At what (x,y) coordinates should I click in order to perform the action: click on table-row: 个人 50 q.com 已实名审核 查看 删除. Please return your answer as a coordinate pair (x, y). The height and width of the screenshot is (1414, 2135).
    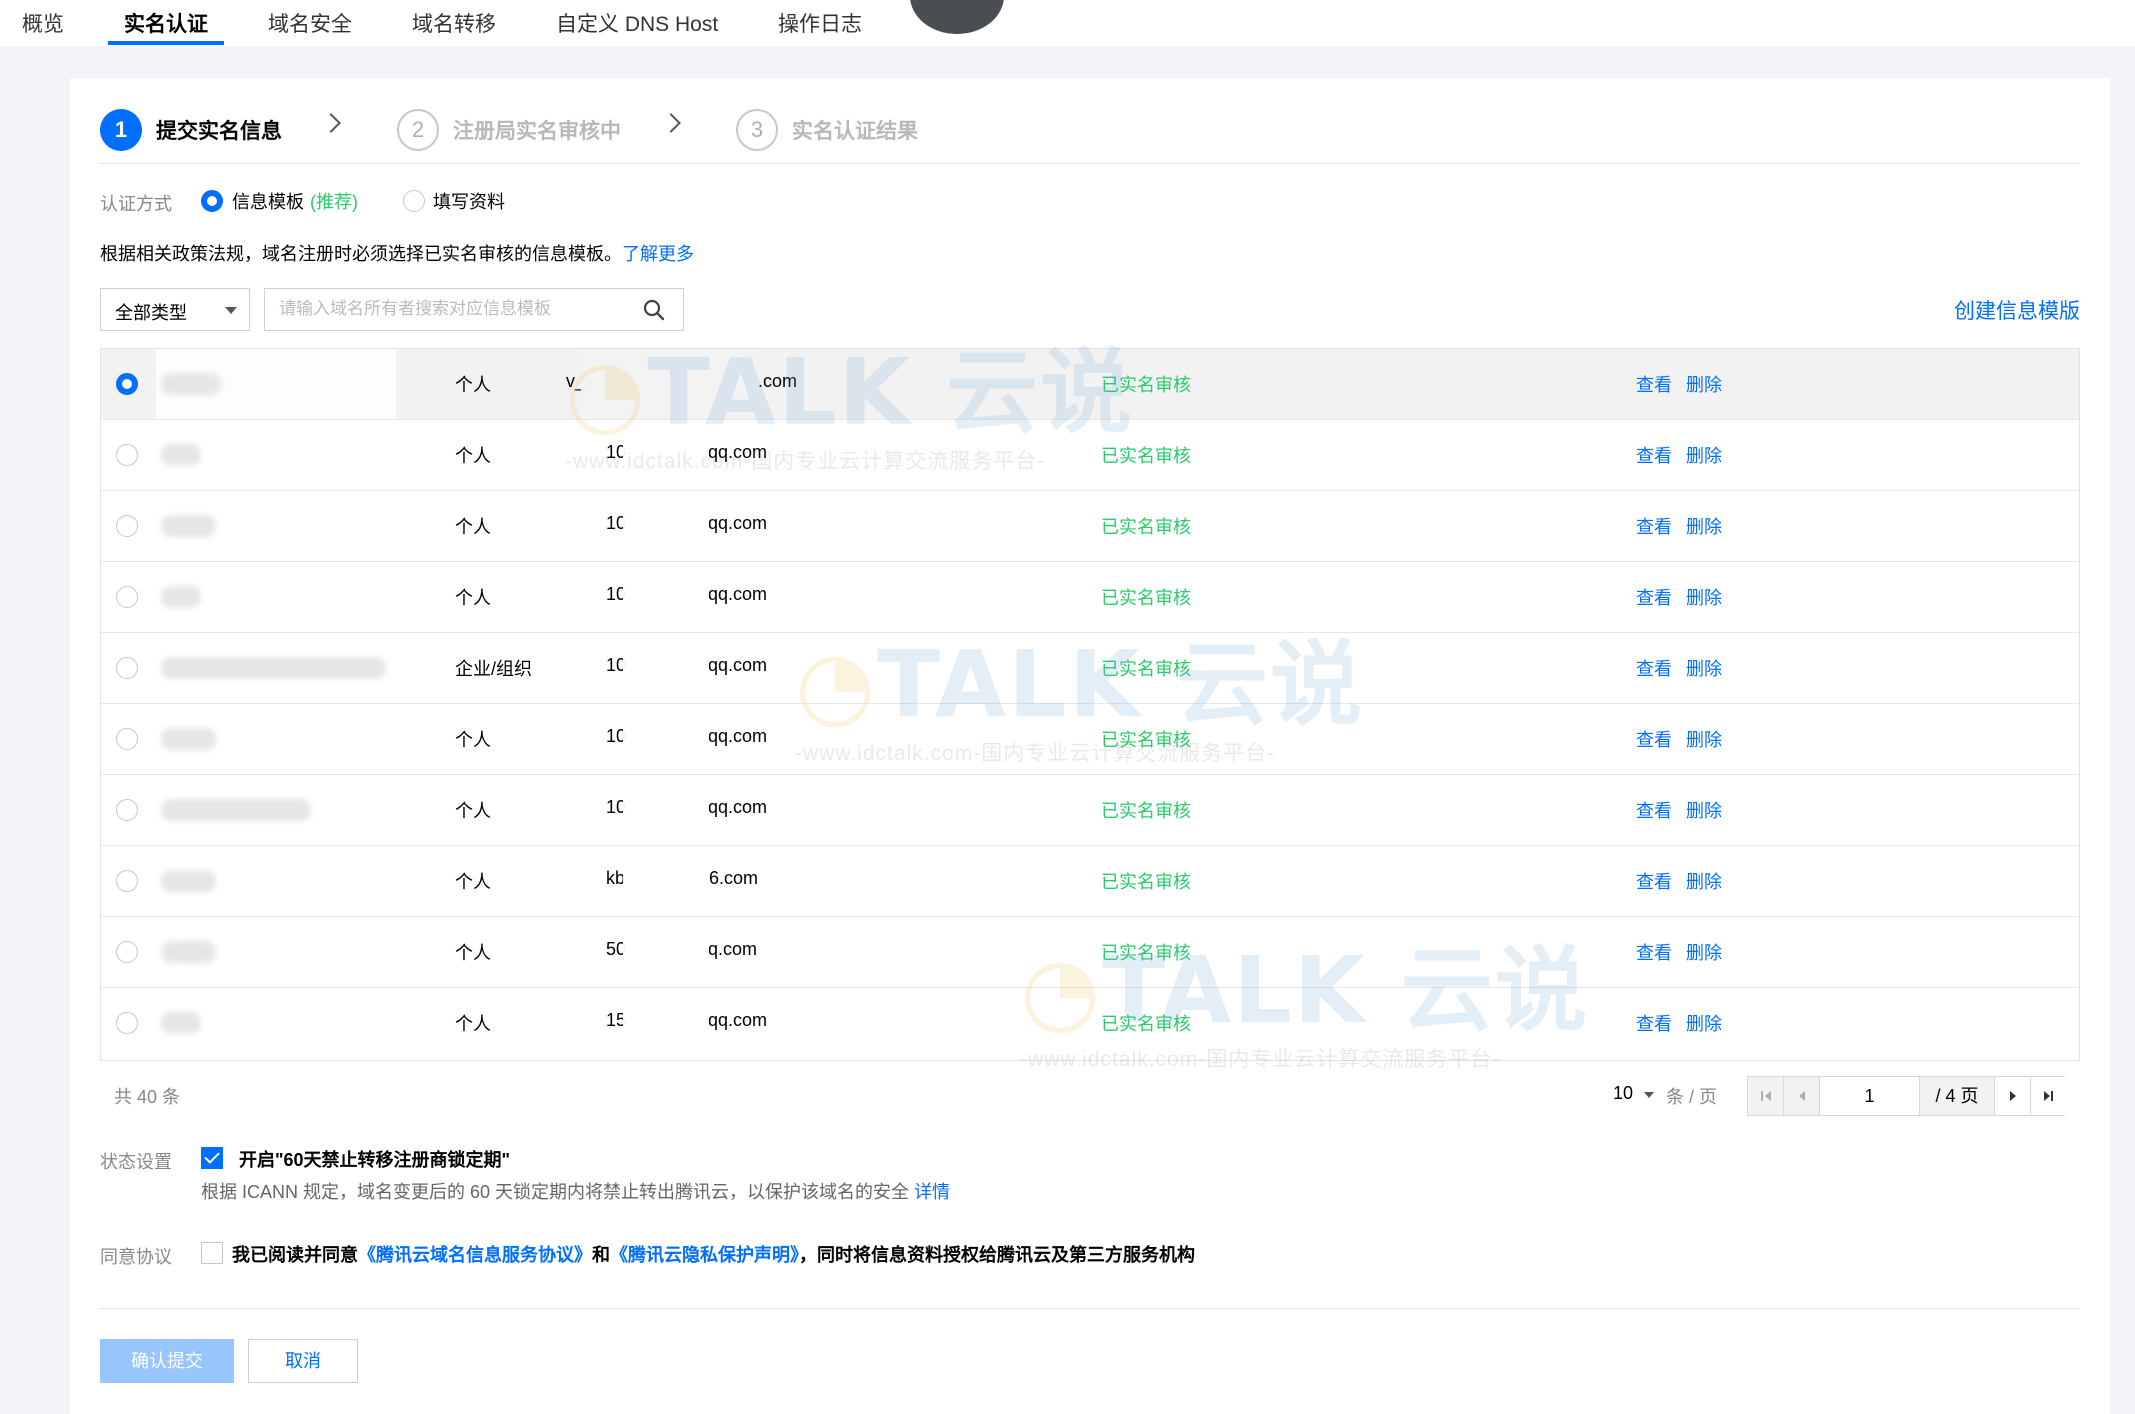
    Looking at the image, I should click on (1090, 952).